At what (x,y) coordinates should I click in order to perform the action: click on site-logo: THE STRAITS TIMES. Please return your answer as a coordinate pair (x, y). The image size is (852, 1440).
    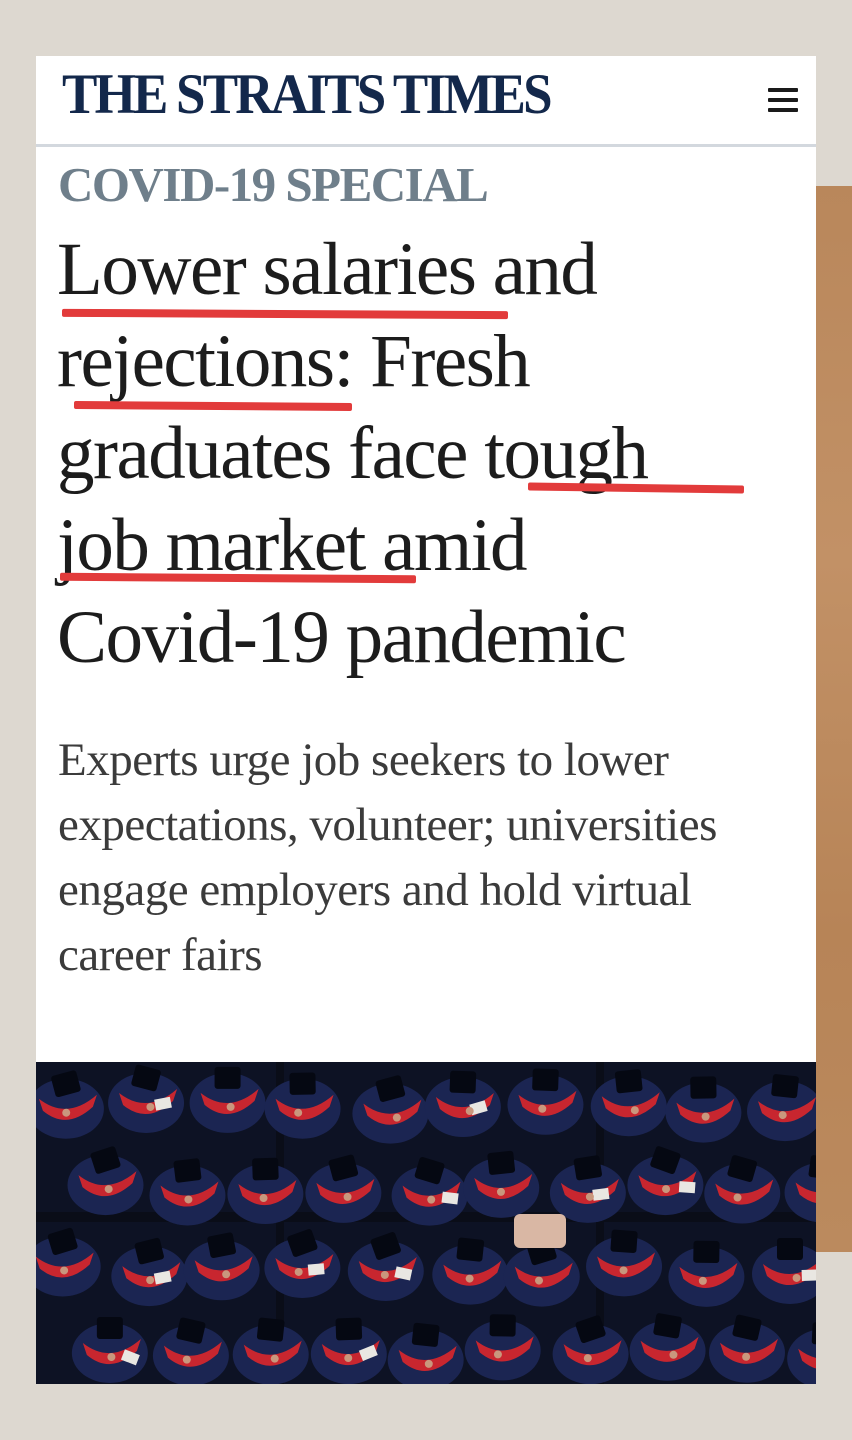
    Looking at the image, I should click on (307, 94).